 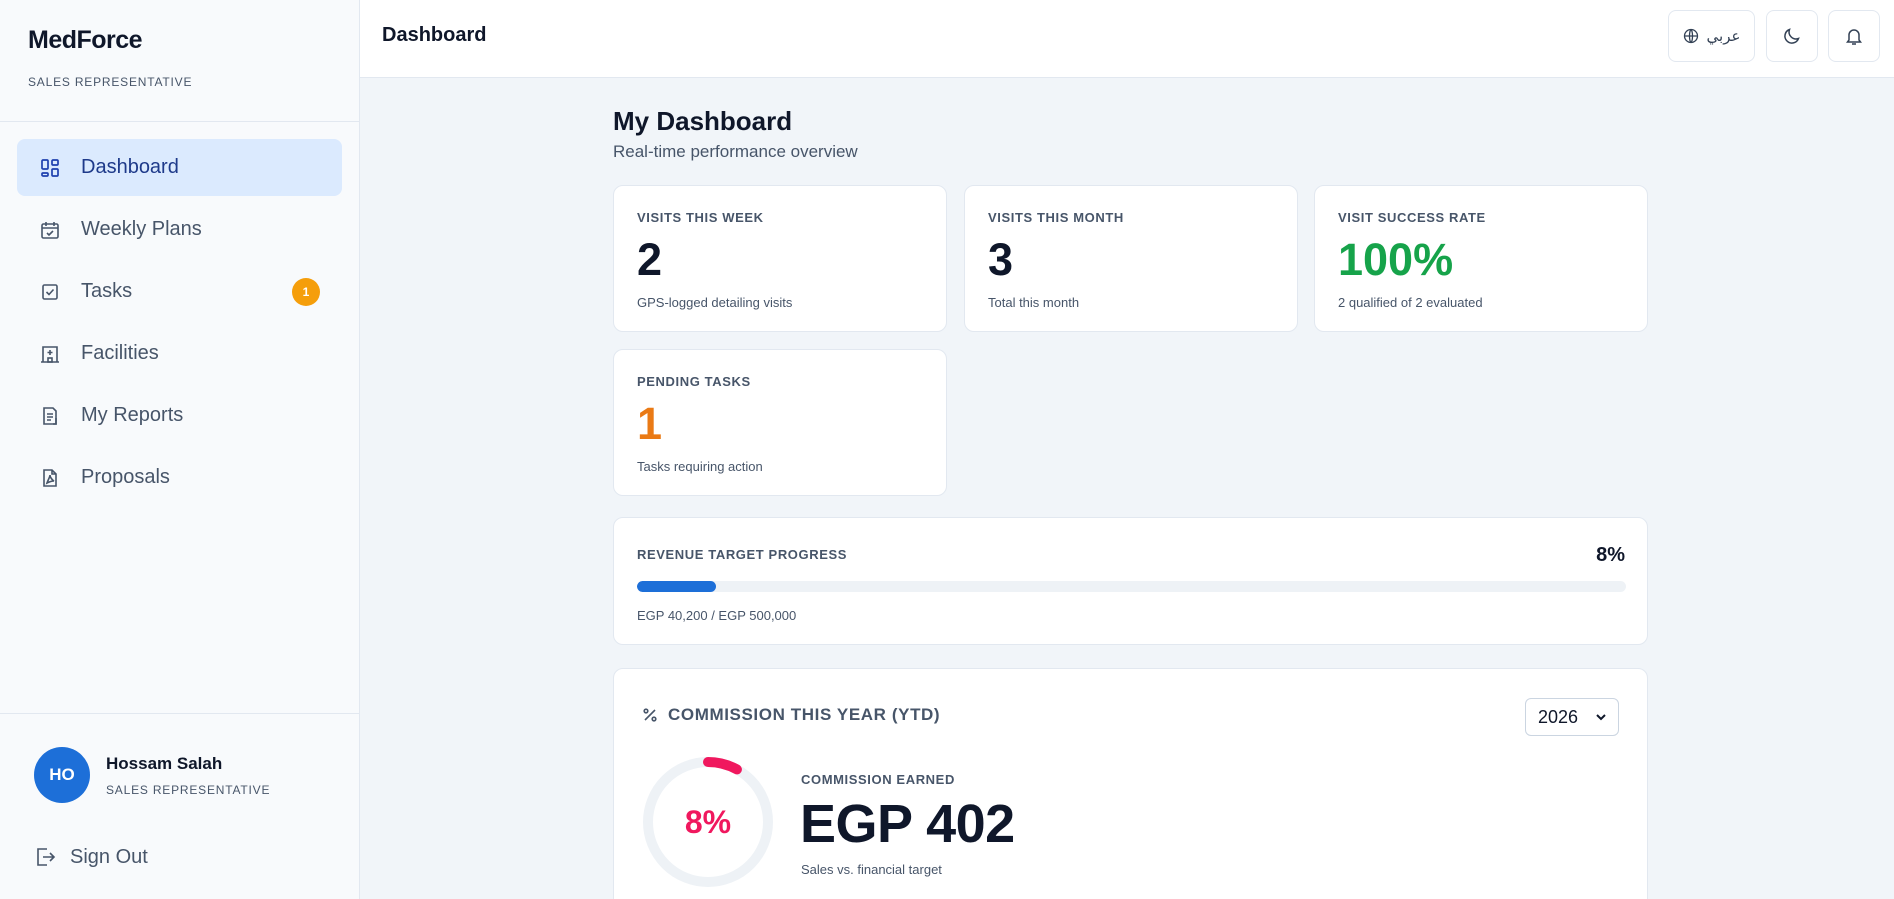 What do you see at coordinates (735, 151) in the screenshot?
I see `page-subtitle: Real-time performance overview` at bounding box center [735, 151].